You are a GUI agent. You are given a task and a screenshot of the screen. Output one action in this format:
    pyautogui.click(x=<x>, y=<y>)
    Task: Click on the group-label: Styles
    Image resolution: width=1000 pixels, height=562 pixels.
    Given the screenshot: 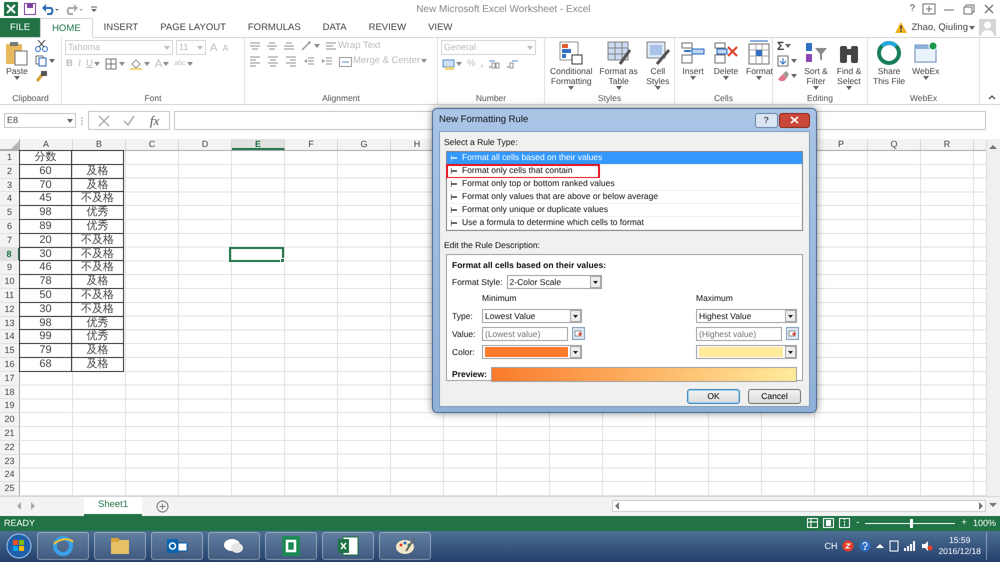 What is the action you would take?
    pyautogui.click(x=609, y=98)
    